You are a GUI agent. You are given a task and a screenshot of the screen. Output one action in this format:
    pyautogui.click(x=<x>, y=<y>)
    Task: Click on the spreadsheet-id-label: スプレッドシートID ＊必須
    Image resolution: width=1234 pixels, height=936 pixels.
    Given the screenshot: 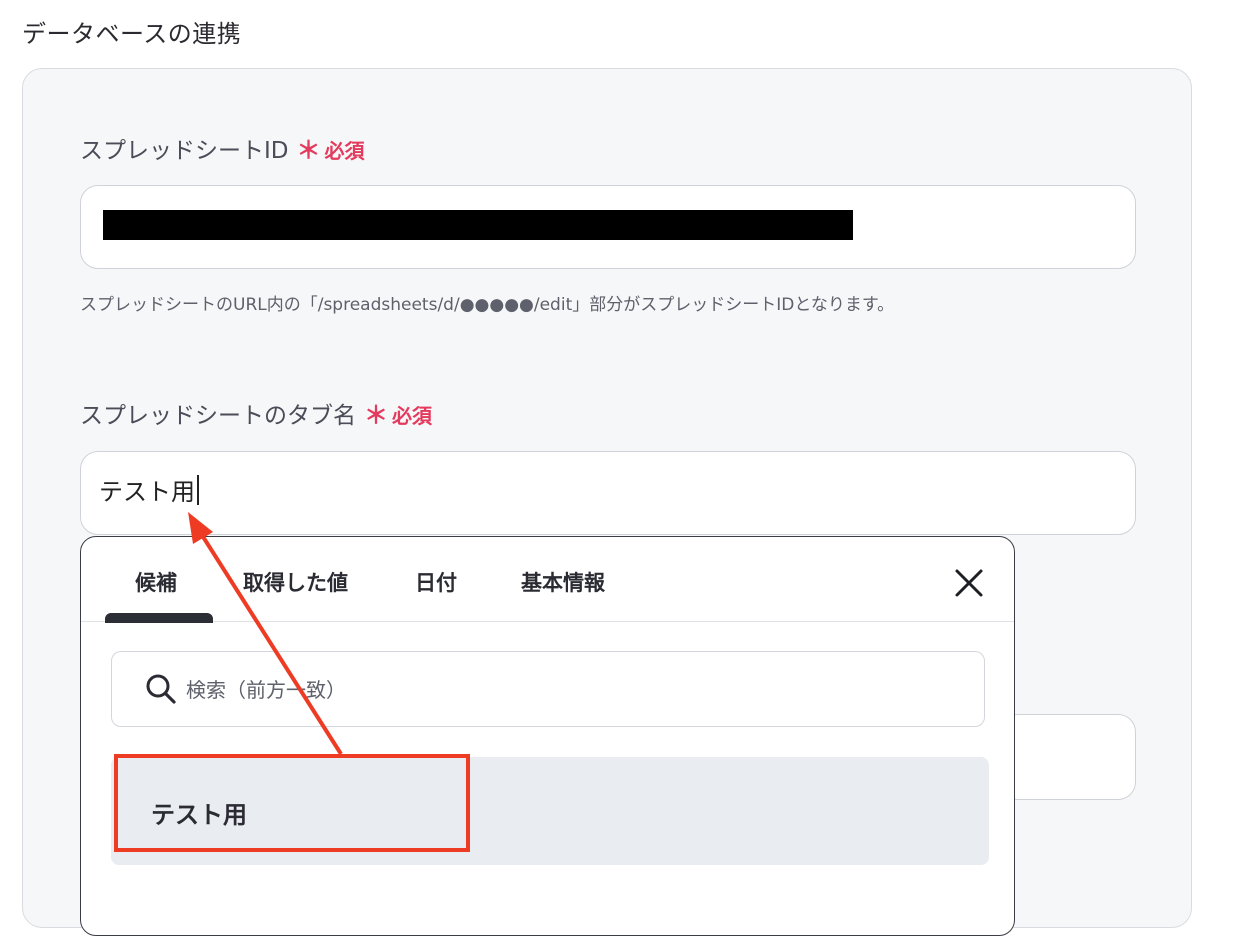 What is the action you would take?
    pyautogui.click(x=222, y=147)
    